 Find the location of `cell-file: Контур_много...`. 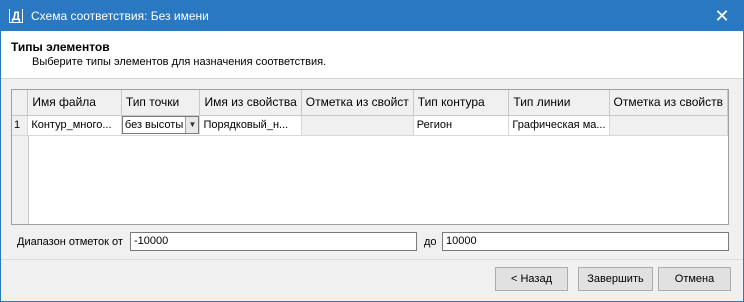

cell-file: Контур_много... is located at coordinates (74, 125).